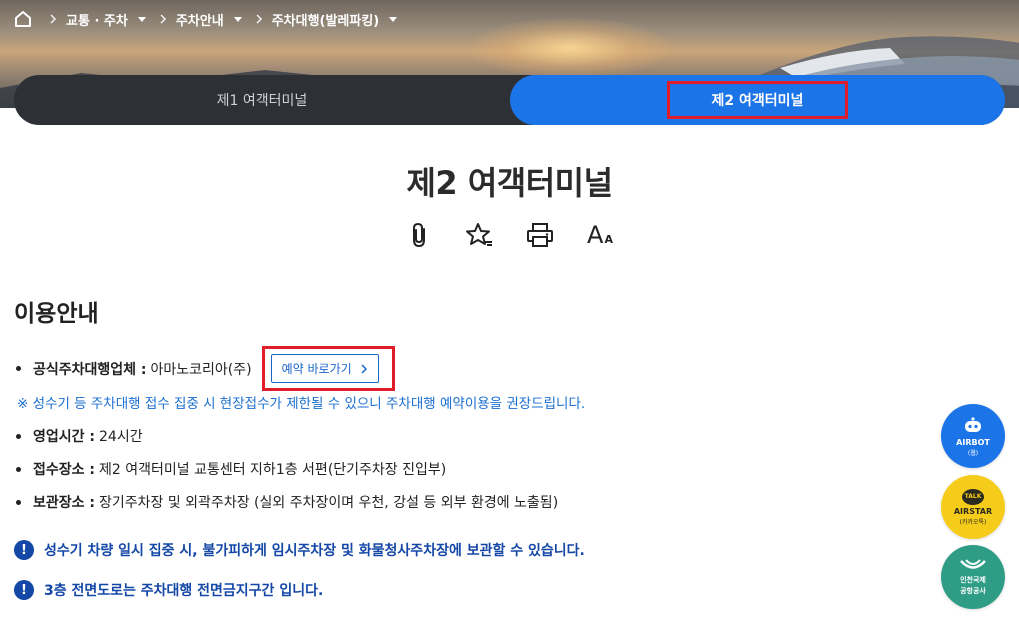  I want to click on tab-label: 제1 여객터미널, so click(262, 101).